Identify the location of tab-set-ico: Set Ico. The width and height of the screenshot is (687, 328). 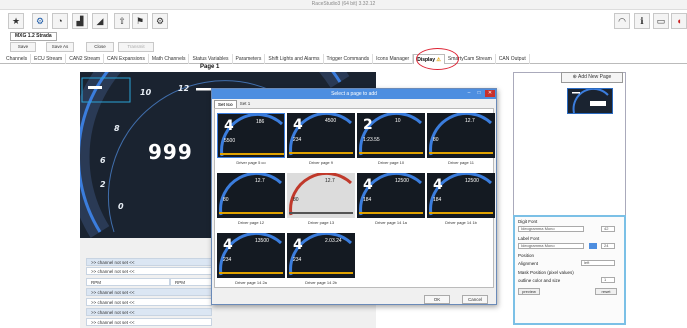
(225, 104).